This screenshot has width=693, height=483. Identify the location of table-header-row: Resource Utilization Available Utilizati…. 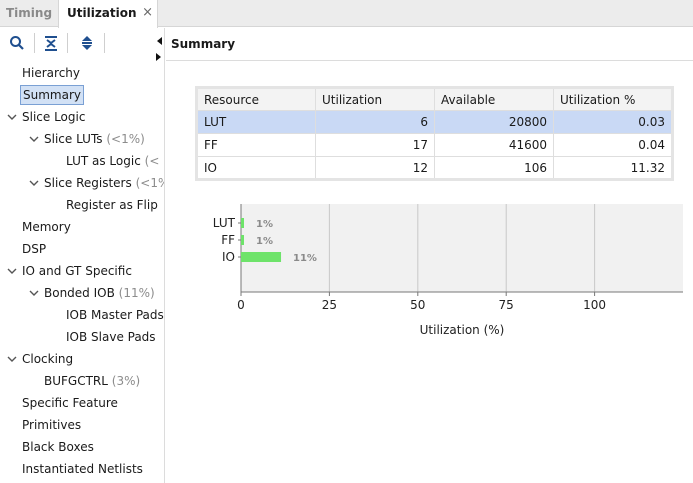
(434, 99).